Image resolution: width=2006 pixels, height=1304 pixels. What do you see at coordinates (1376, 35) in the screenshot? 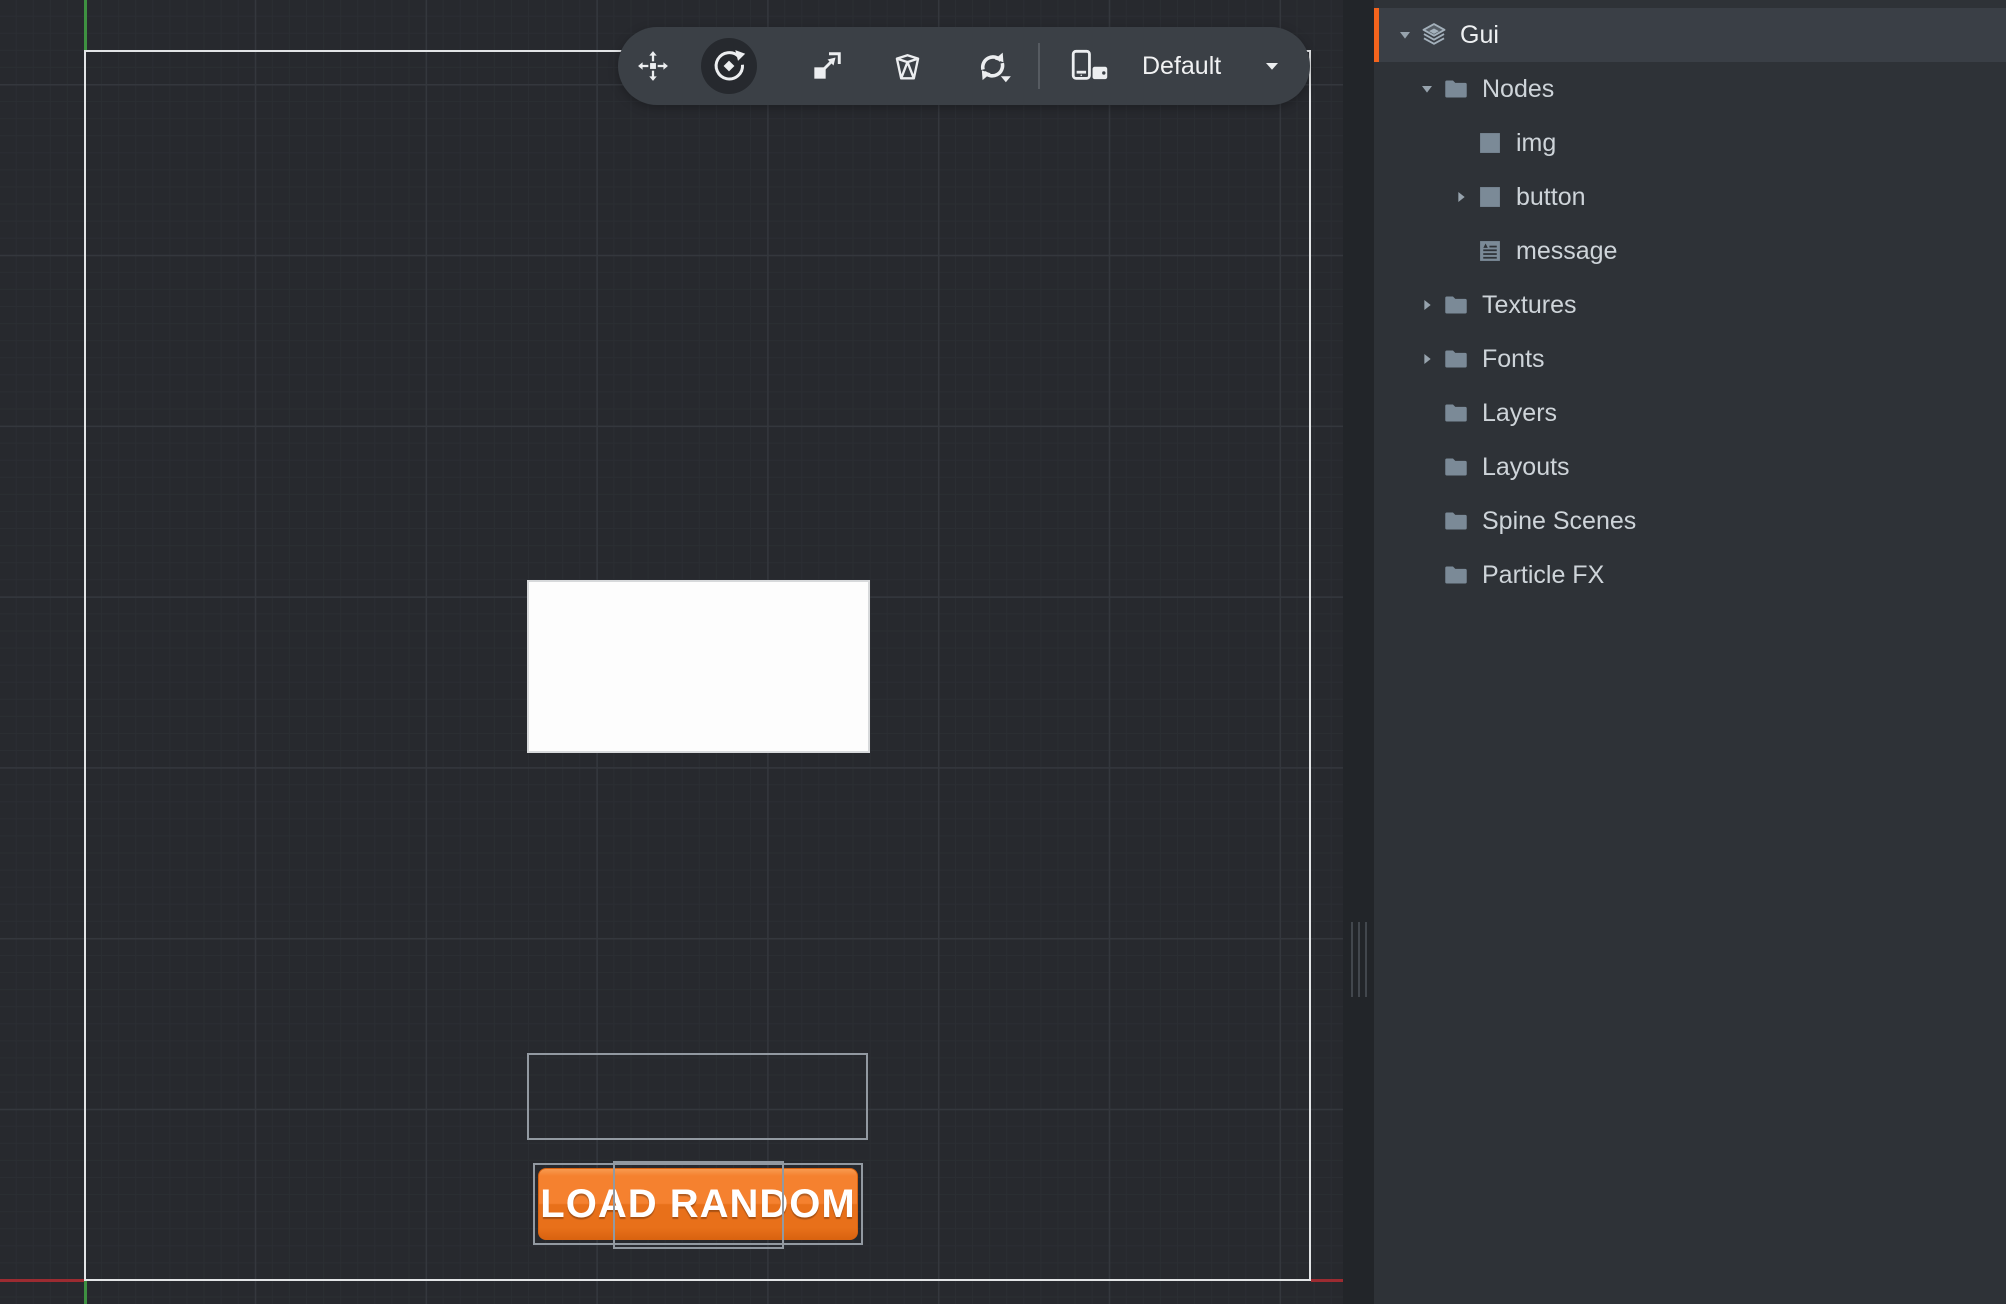
I see `selection-accent-bar` at bounding box center [1376, 35].